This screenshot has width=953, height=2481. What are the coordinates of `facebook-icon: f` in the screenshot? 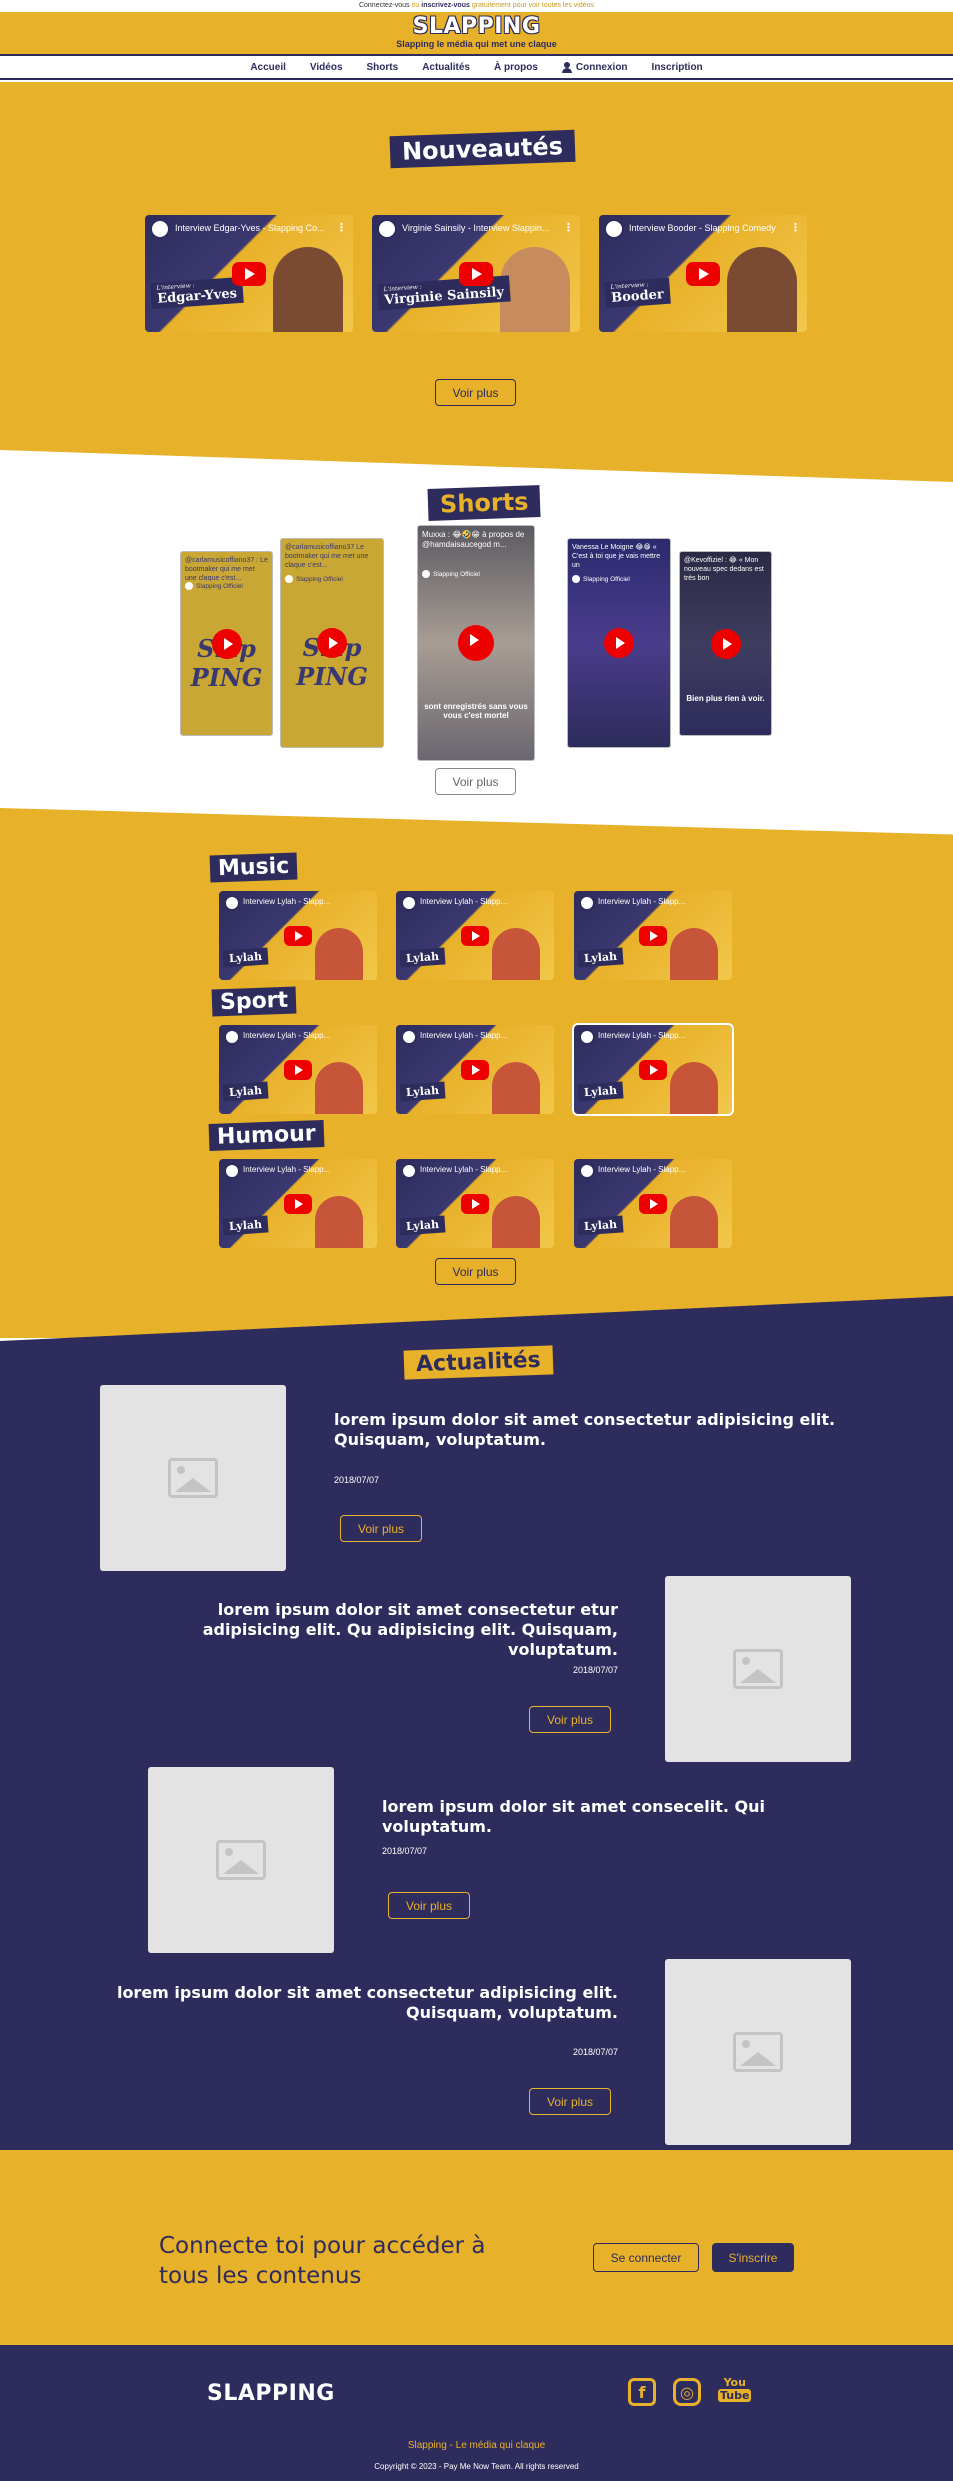 It's located at (642, 2392).